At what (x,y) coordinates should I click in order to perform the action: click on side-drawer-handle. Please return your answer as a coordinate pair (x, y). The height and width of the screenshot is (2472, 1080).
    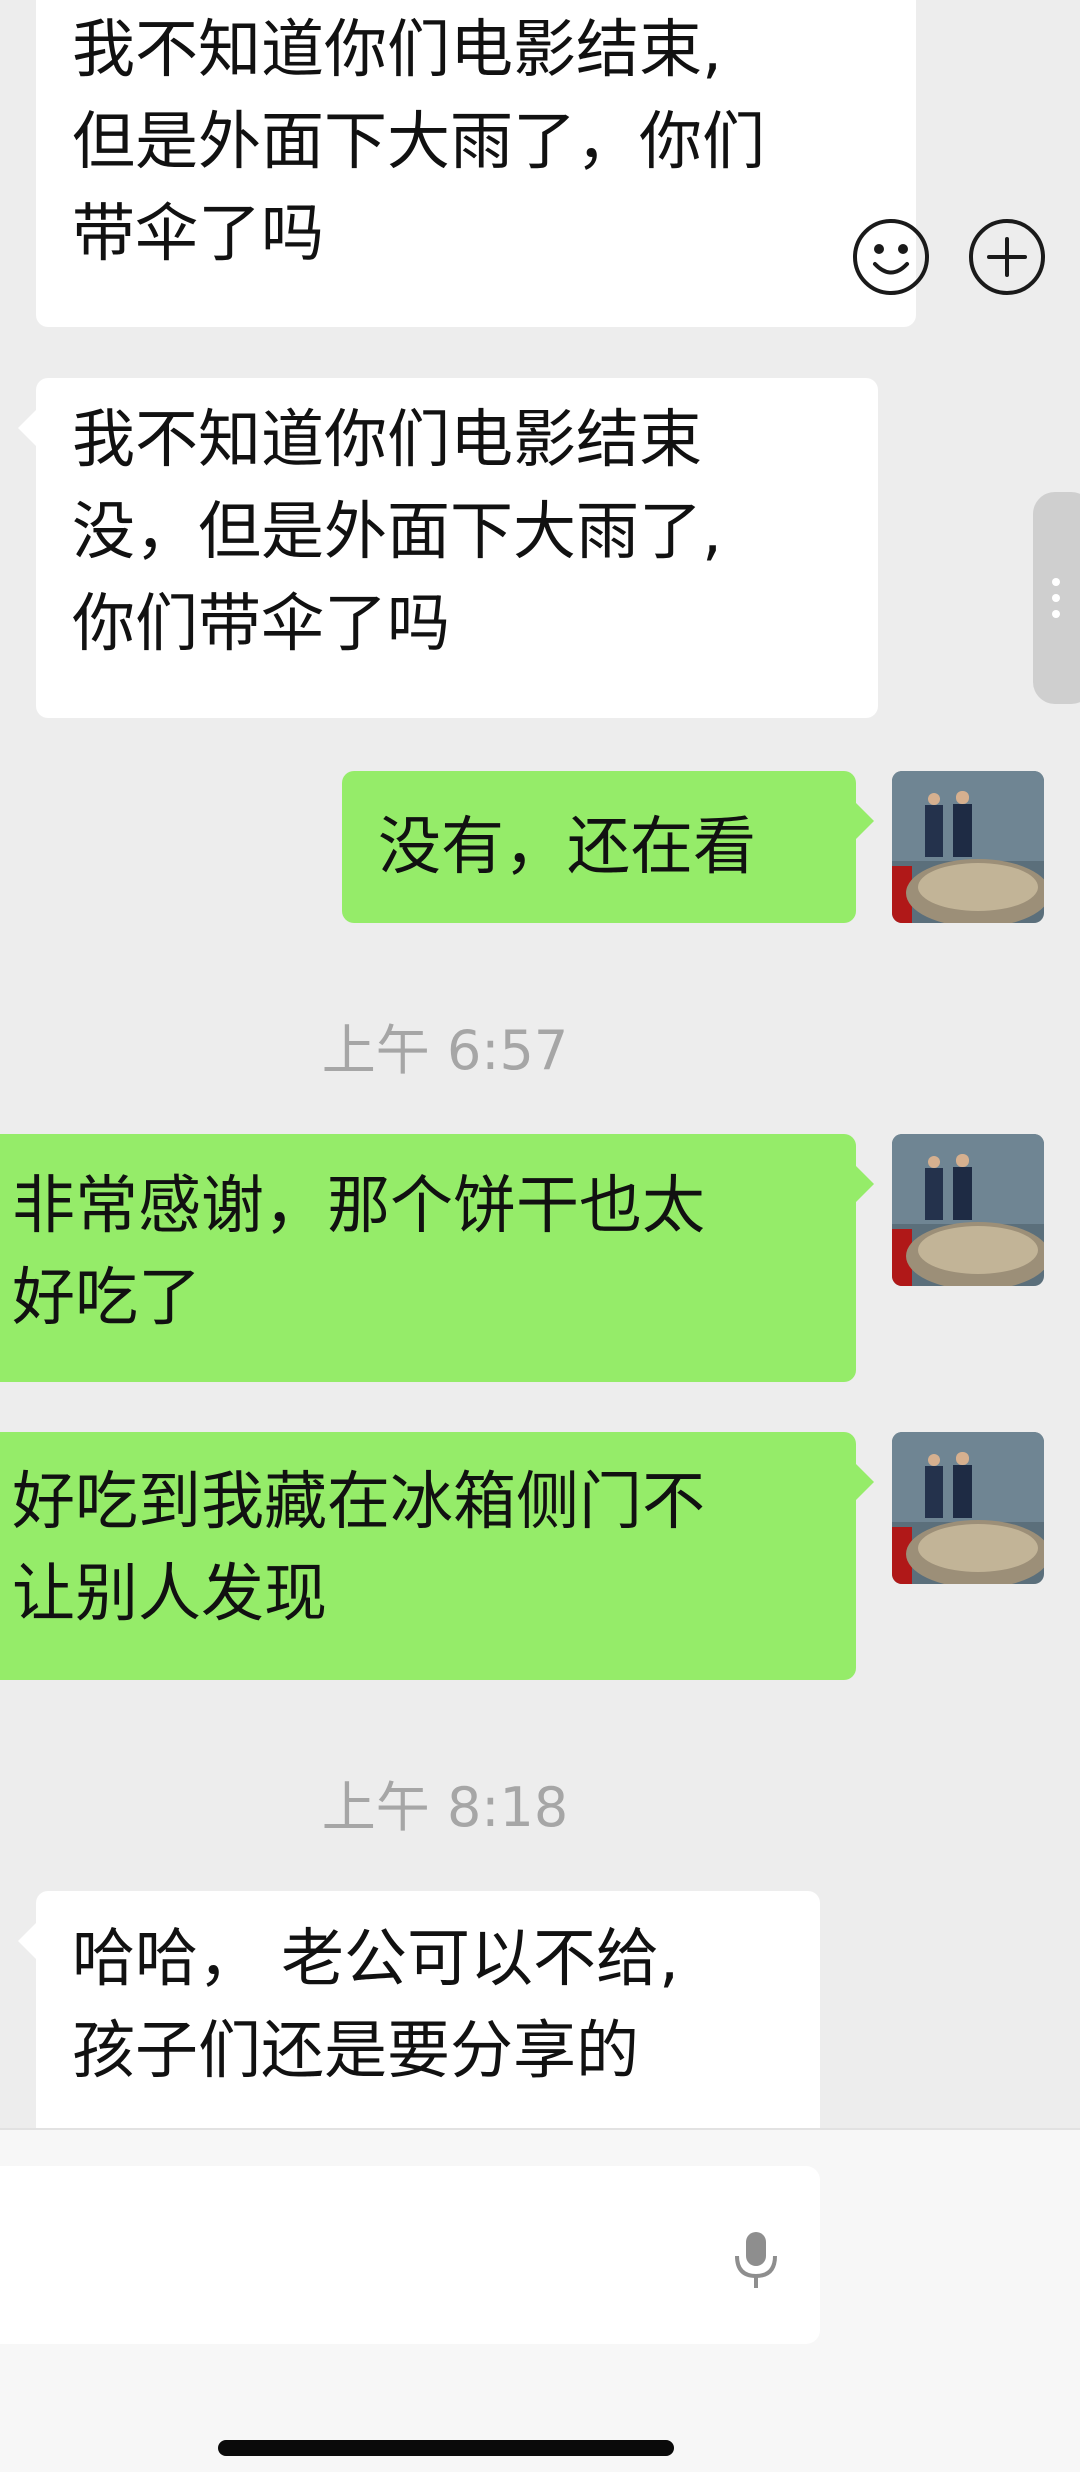
    Looking at the image, I should click on (1056, 598).